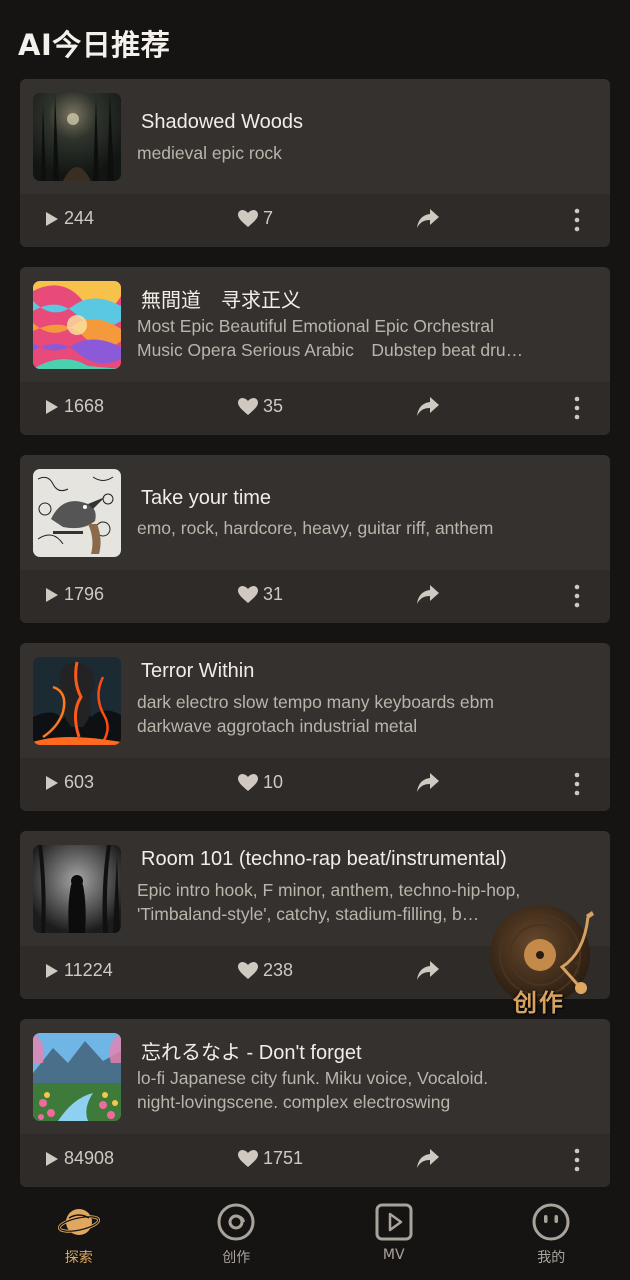 The height and width of the screenshot is (1280, 630). Describe the element at coordinates (236, 1258) in the screenshot. I see `tab-label: 创作` at that location.